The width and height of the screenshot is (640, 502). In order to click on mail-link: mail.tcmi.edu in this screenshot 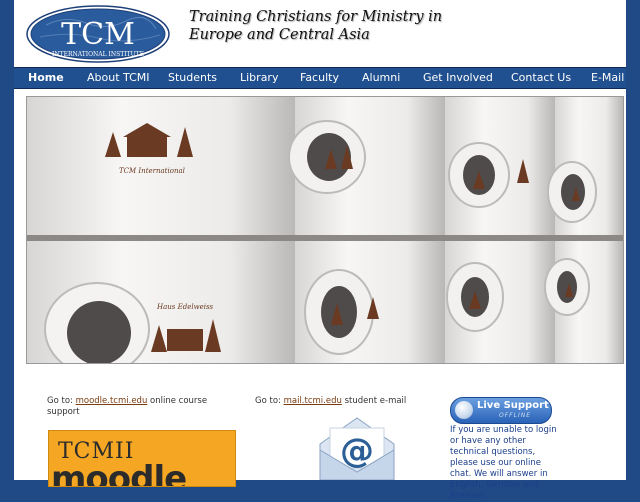, I will do `click(313, 401)`.